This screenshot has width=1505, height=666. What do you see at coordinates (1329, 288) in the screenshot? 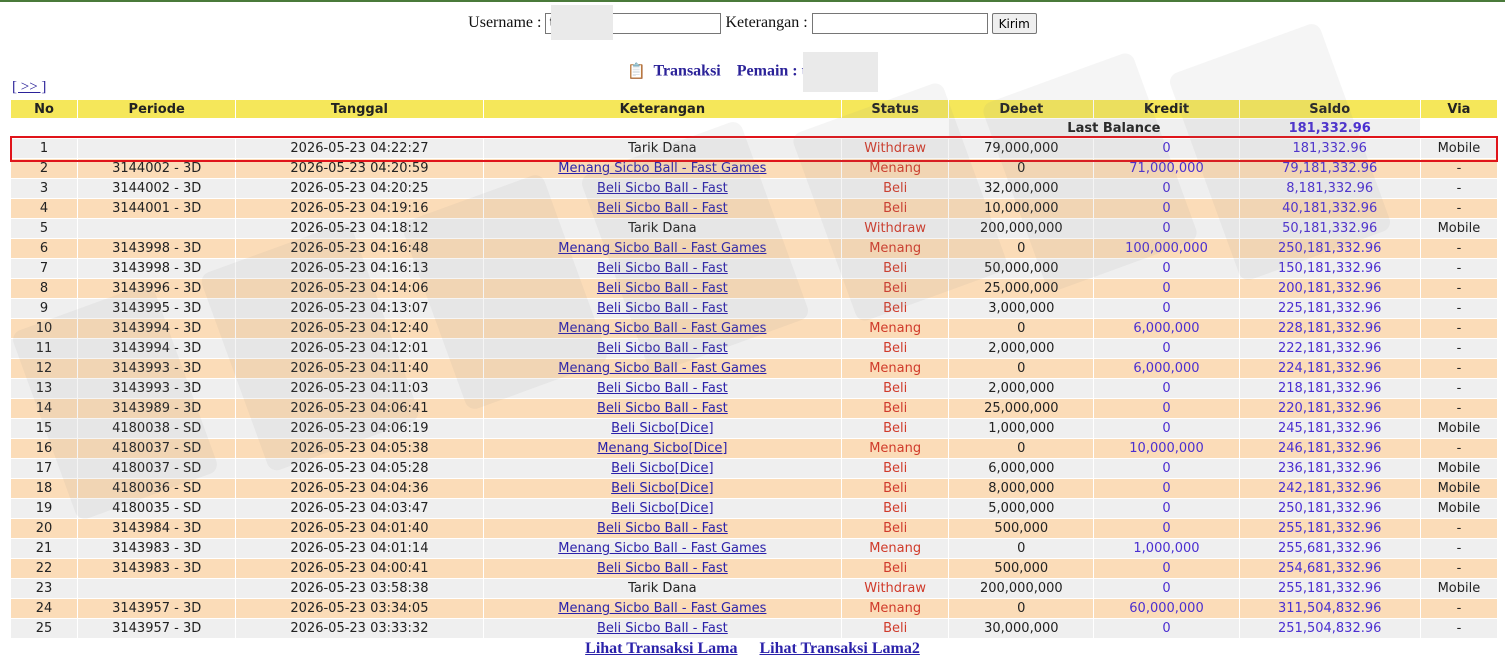
I see `row-saldo: 200,181,332.96` at bounding box center [1329, 288].